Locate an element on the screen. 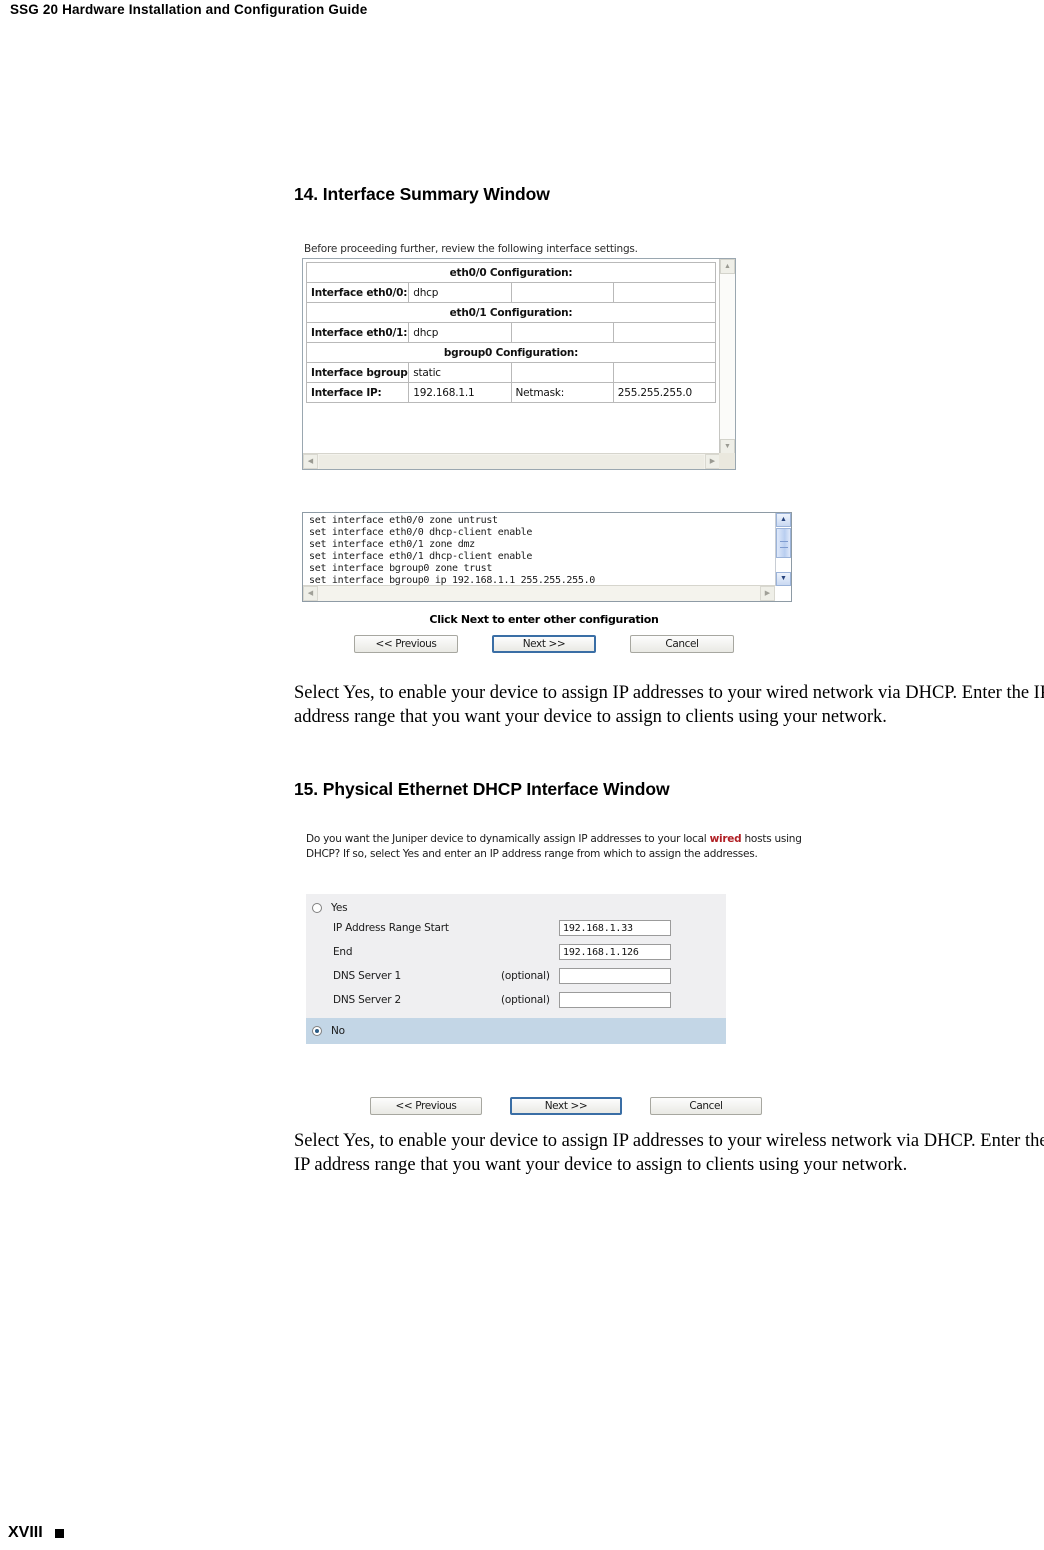 The height and width of the screenshot is (1550, 1044). summary-horizontal-scrollbar: ◀ ▶ is located at coordinates (511, 461).